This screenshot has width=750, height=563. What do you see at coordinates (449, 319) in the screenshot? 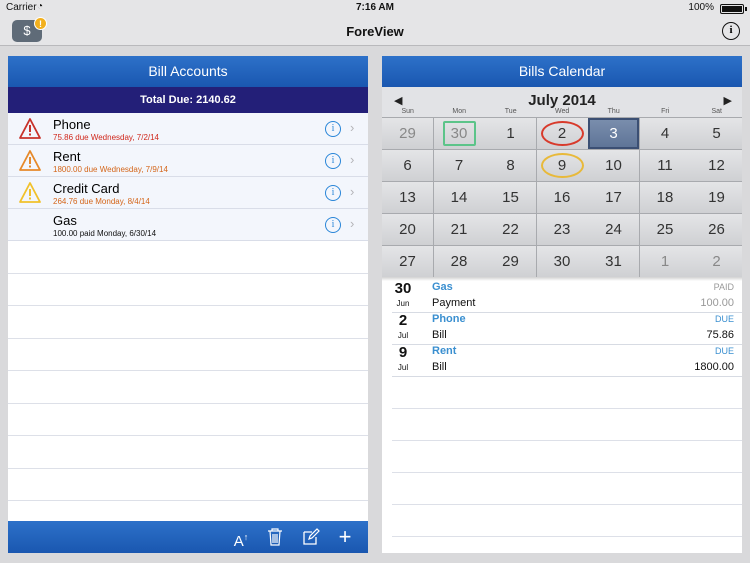
I see `event-name: Phone` at bounding box center [449, 319].